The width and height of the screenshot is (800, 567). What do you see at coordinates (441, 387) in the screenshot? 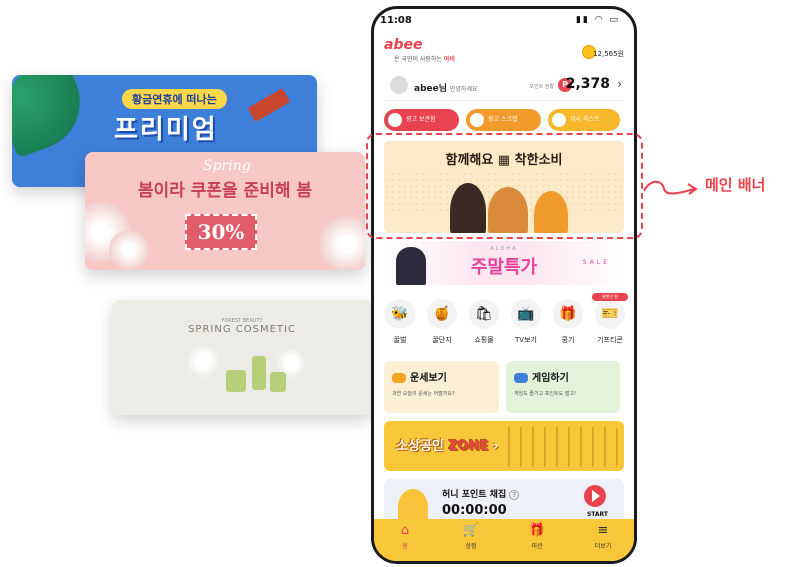
I see `fortune-card: 운세보기 과연 오늘의 운세는 어떨까요?` at bounding box center [441, 387].